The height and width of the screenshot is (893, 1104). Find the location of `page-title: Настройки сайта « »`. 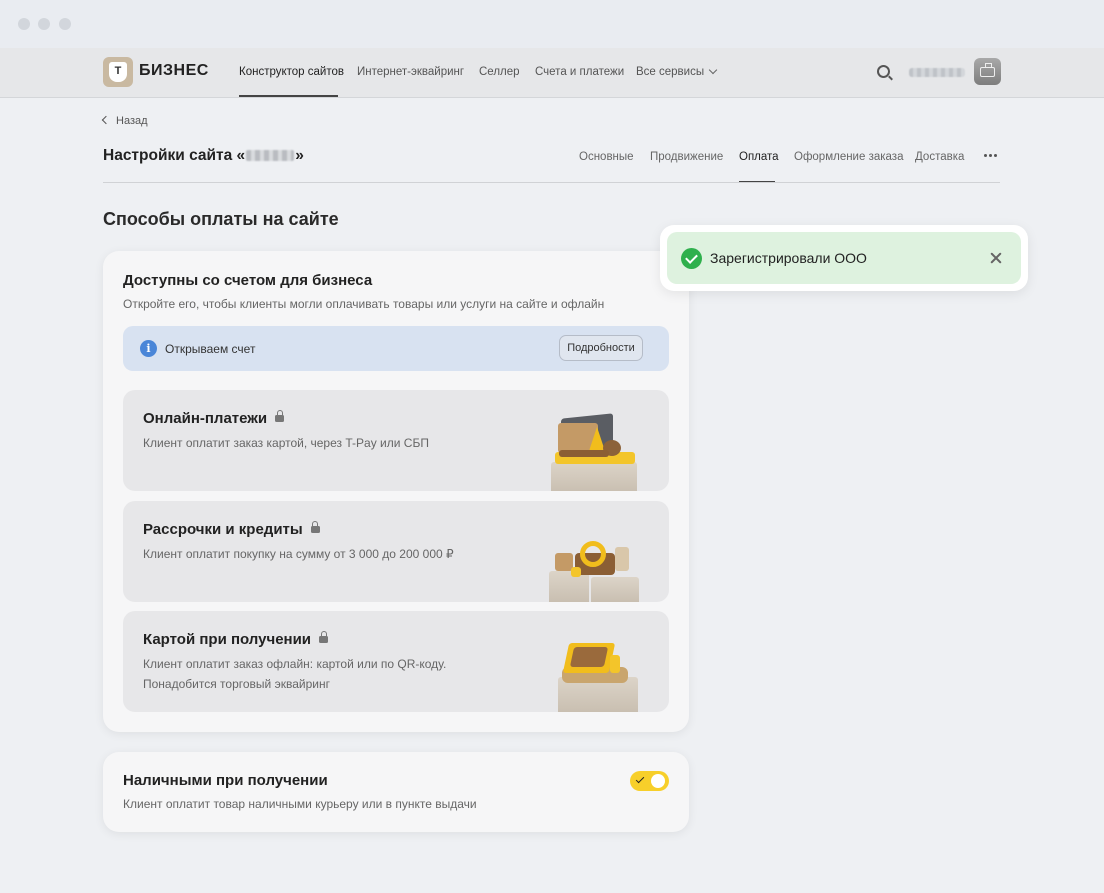

page-title: Настройки сайта « » is located at coordinates (203, 156).